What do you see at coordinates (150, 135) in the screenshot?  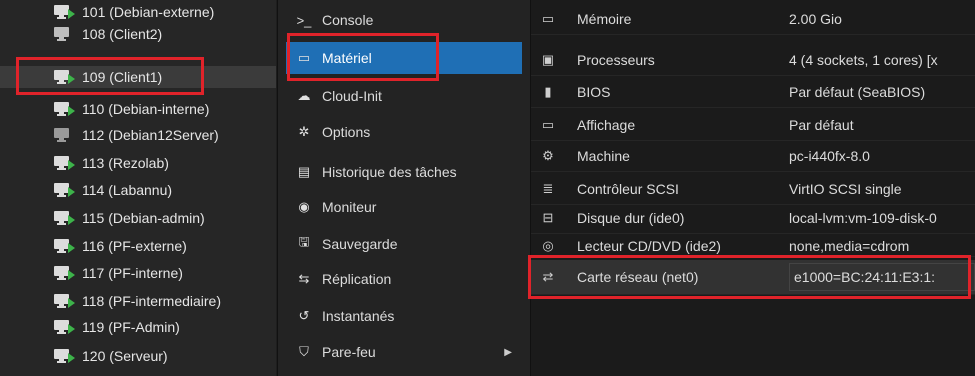 I see `vm-label: 112 (Debian12Server)` at bounding box center [150, 135].